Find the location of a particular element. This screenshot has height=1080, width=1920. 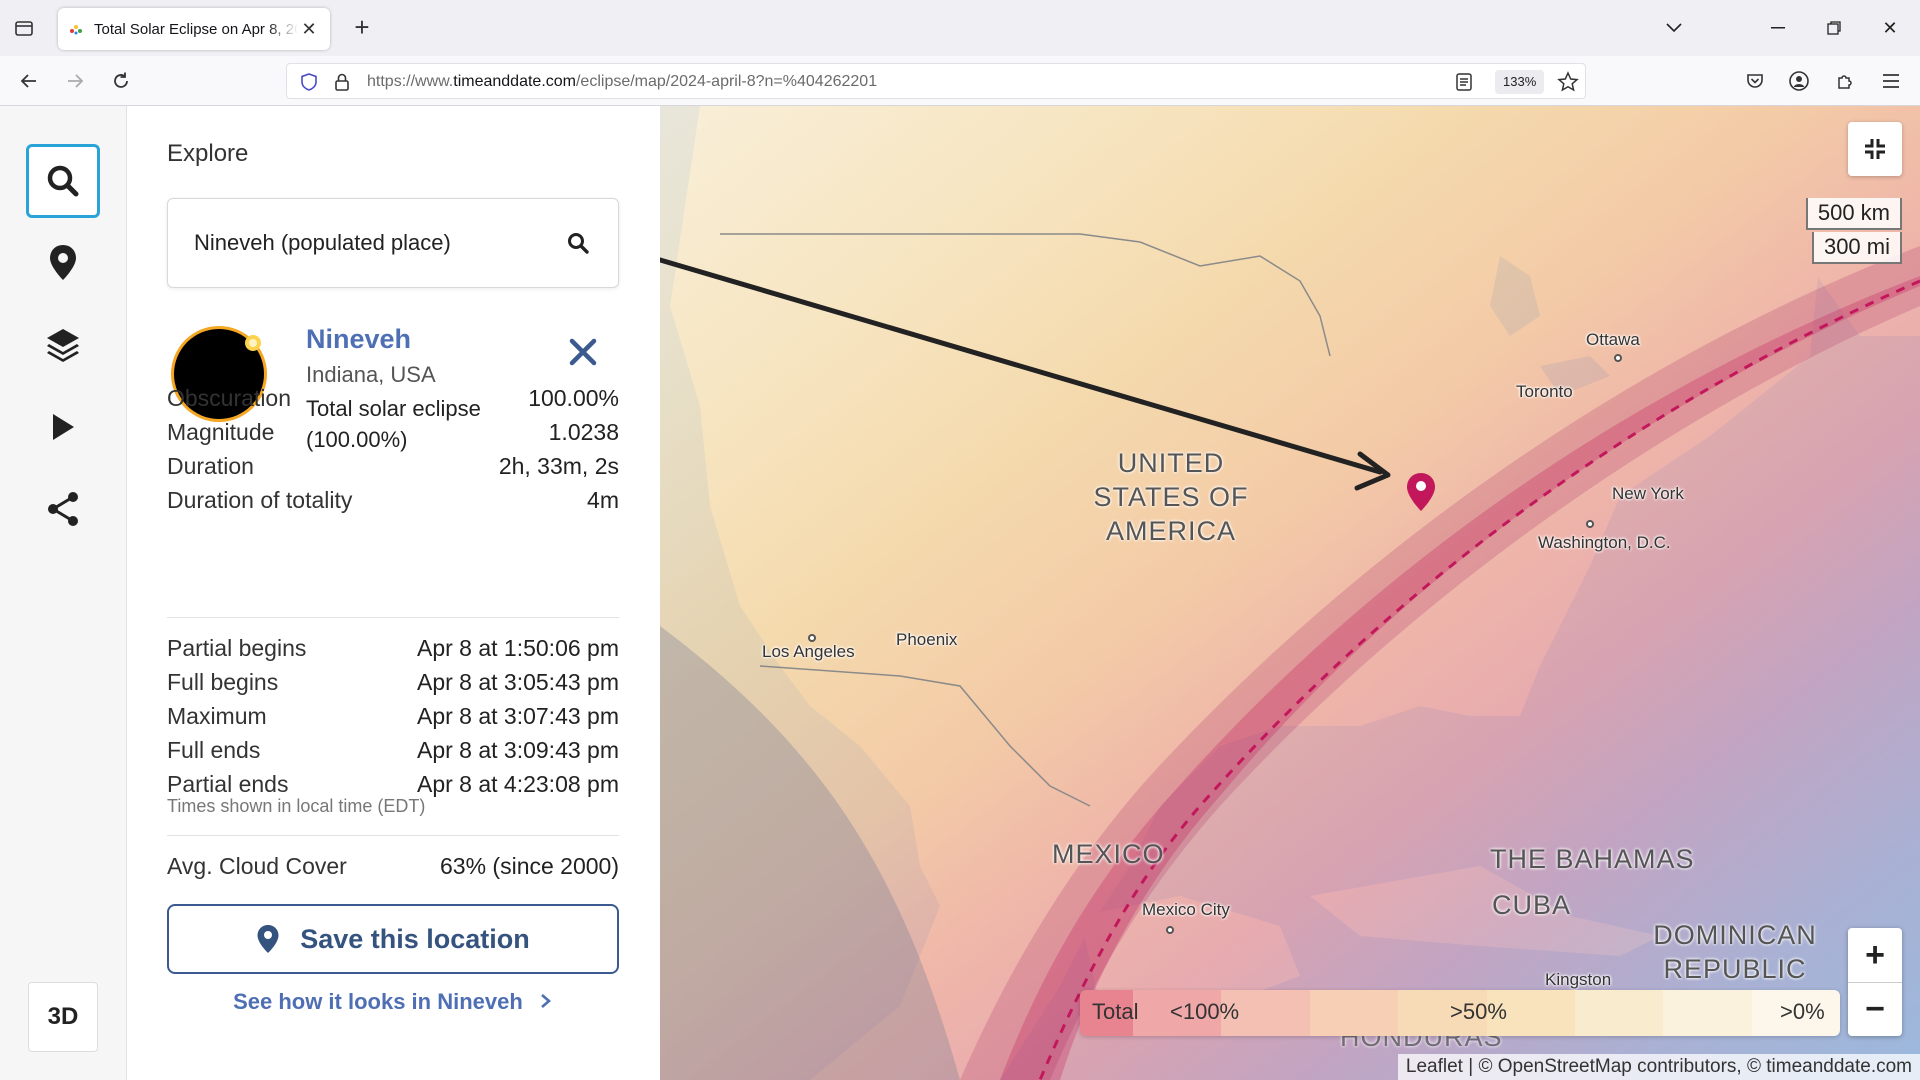

puzzle-icon is located at coordinates (1845, 82).